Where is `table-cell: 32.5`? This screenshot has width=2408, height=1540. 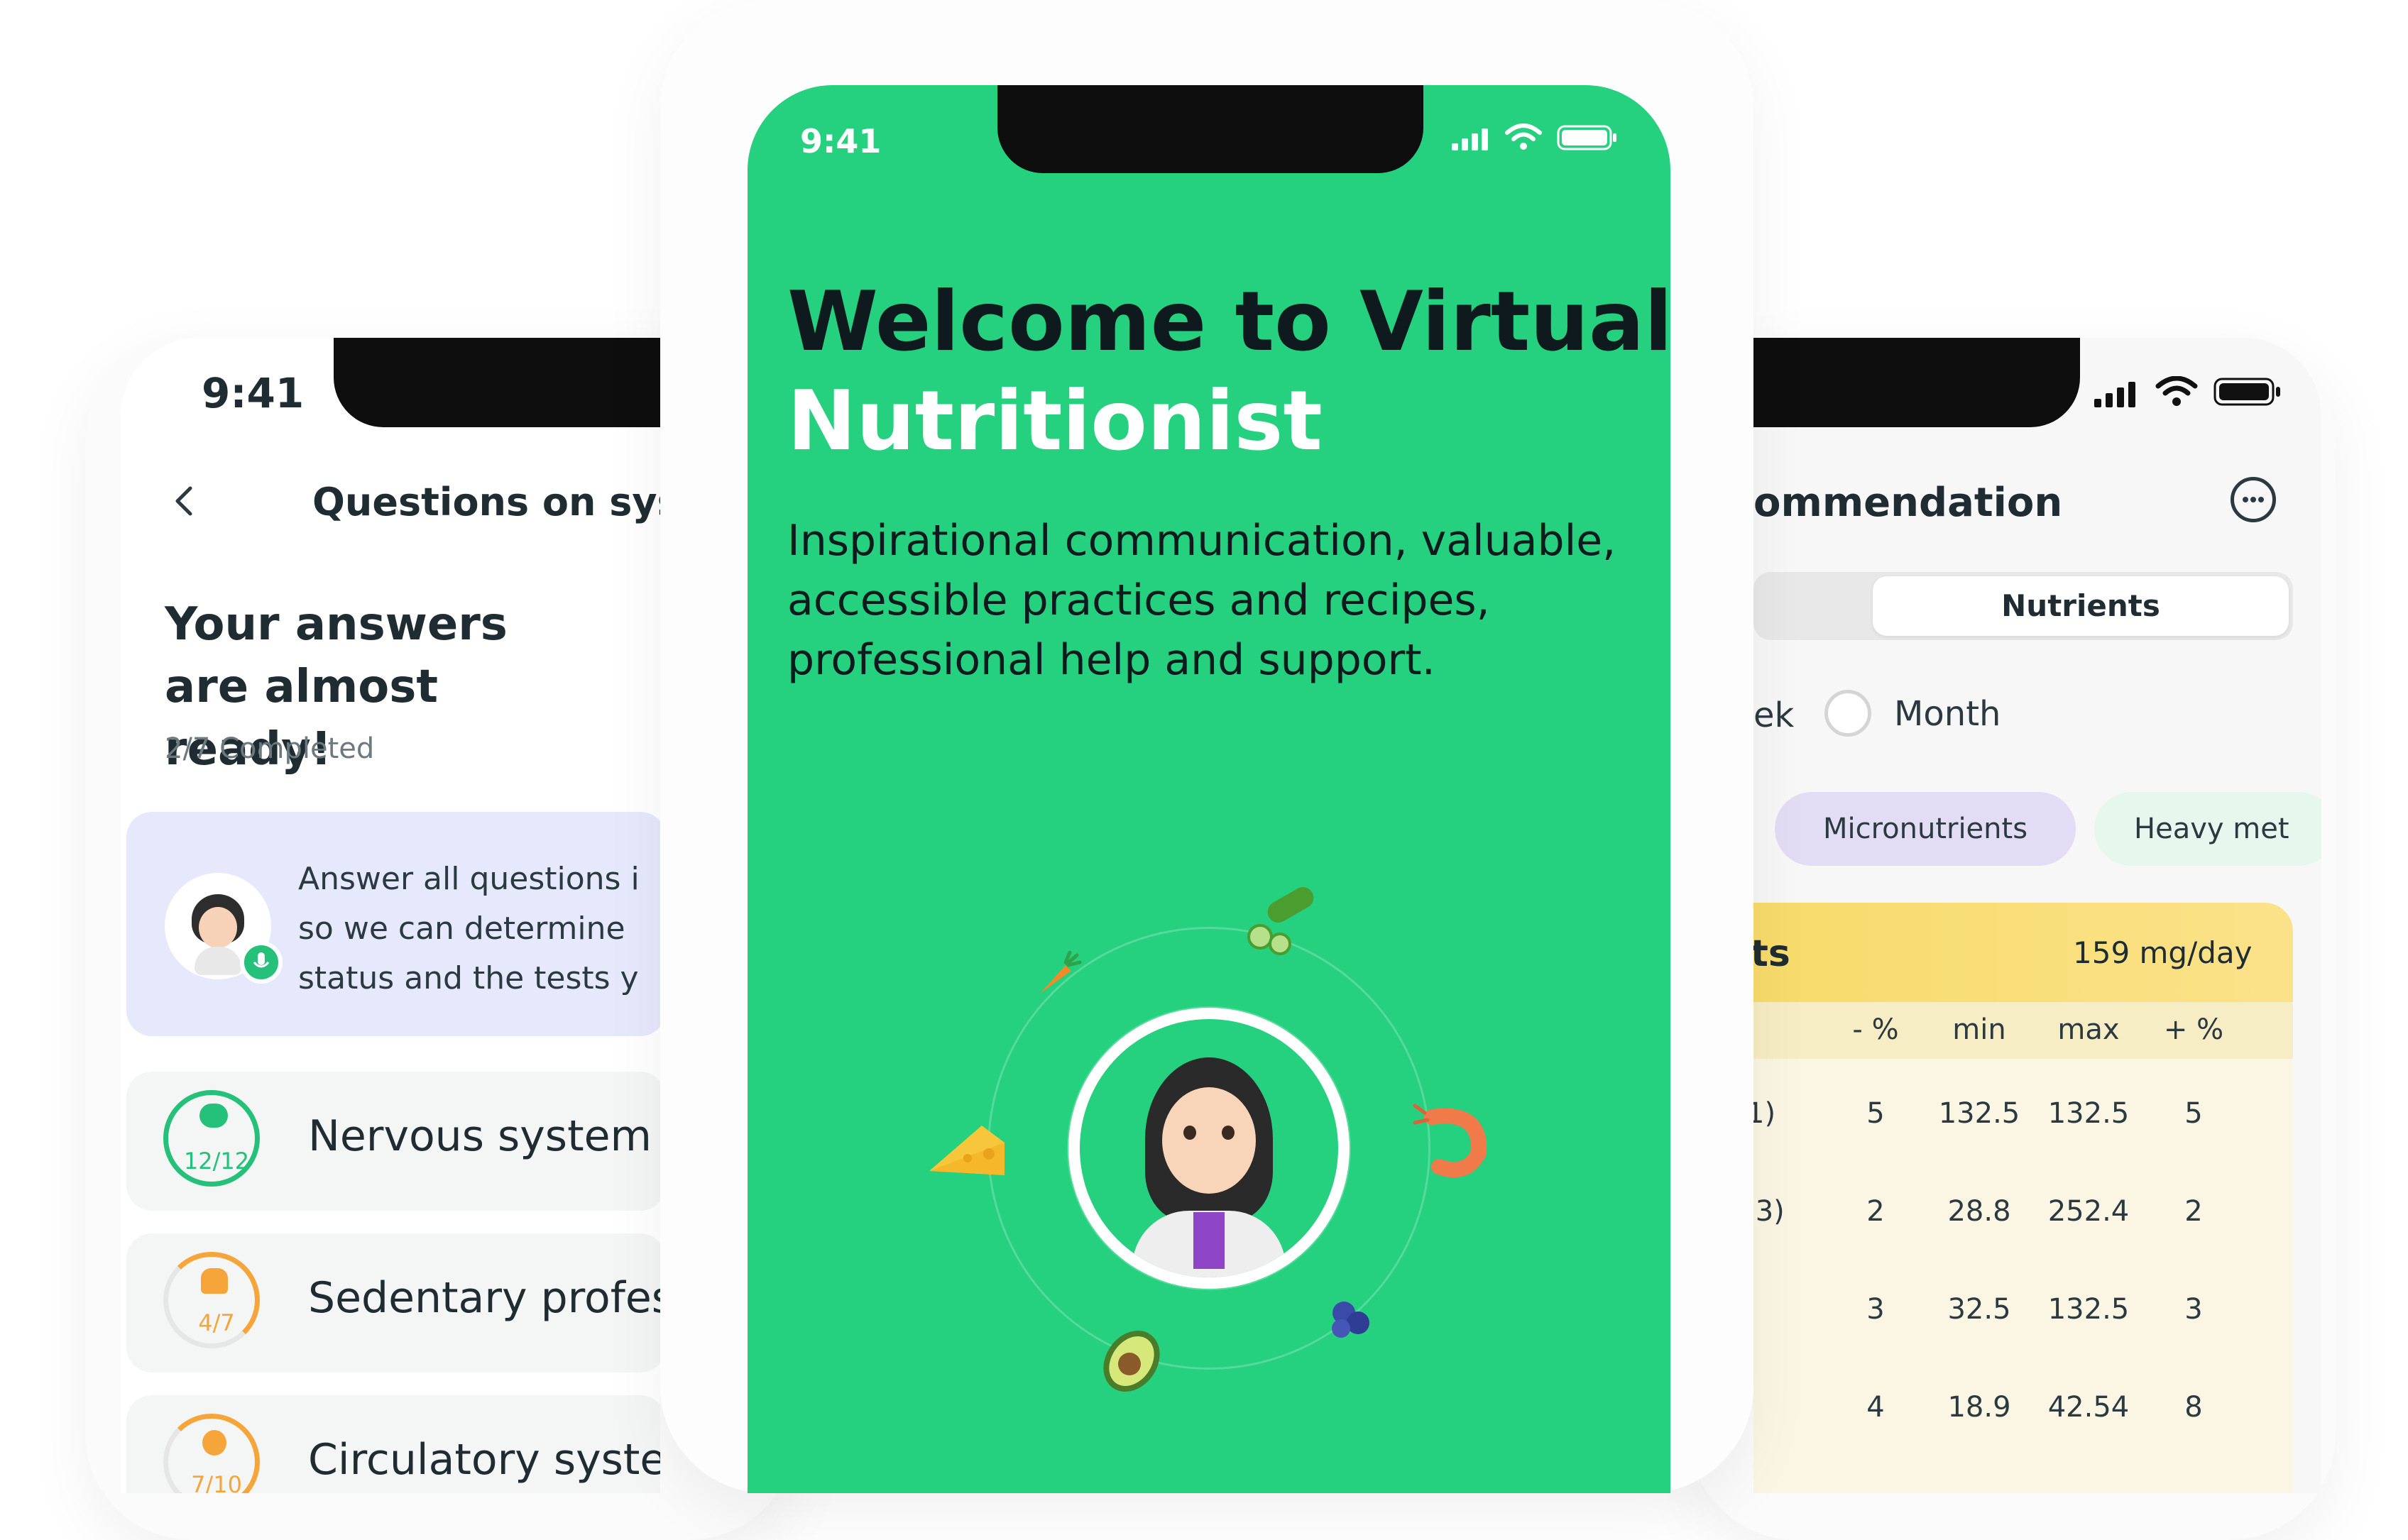 table-cell: 32.5 is located at coordinates (1979, 1309).